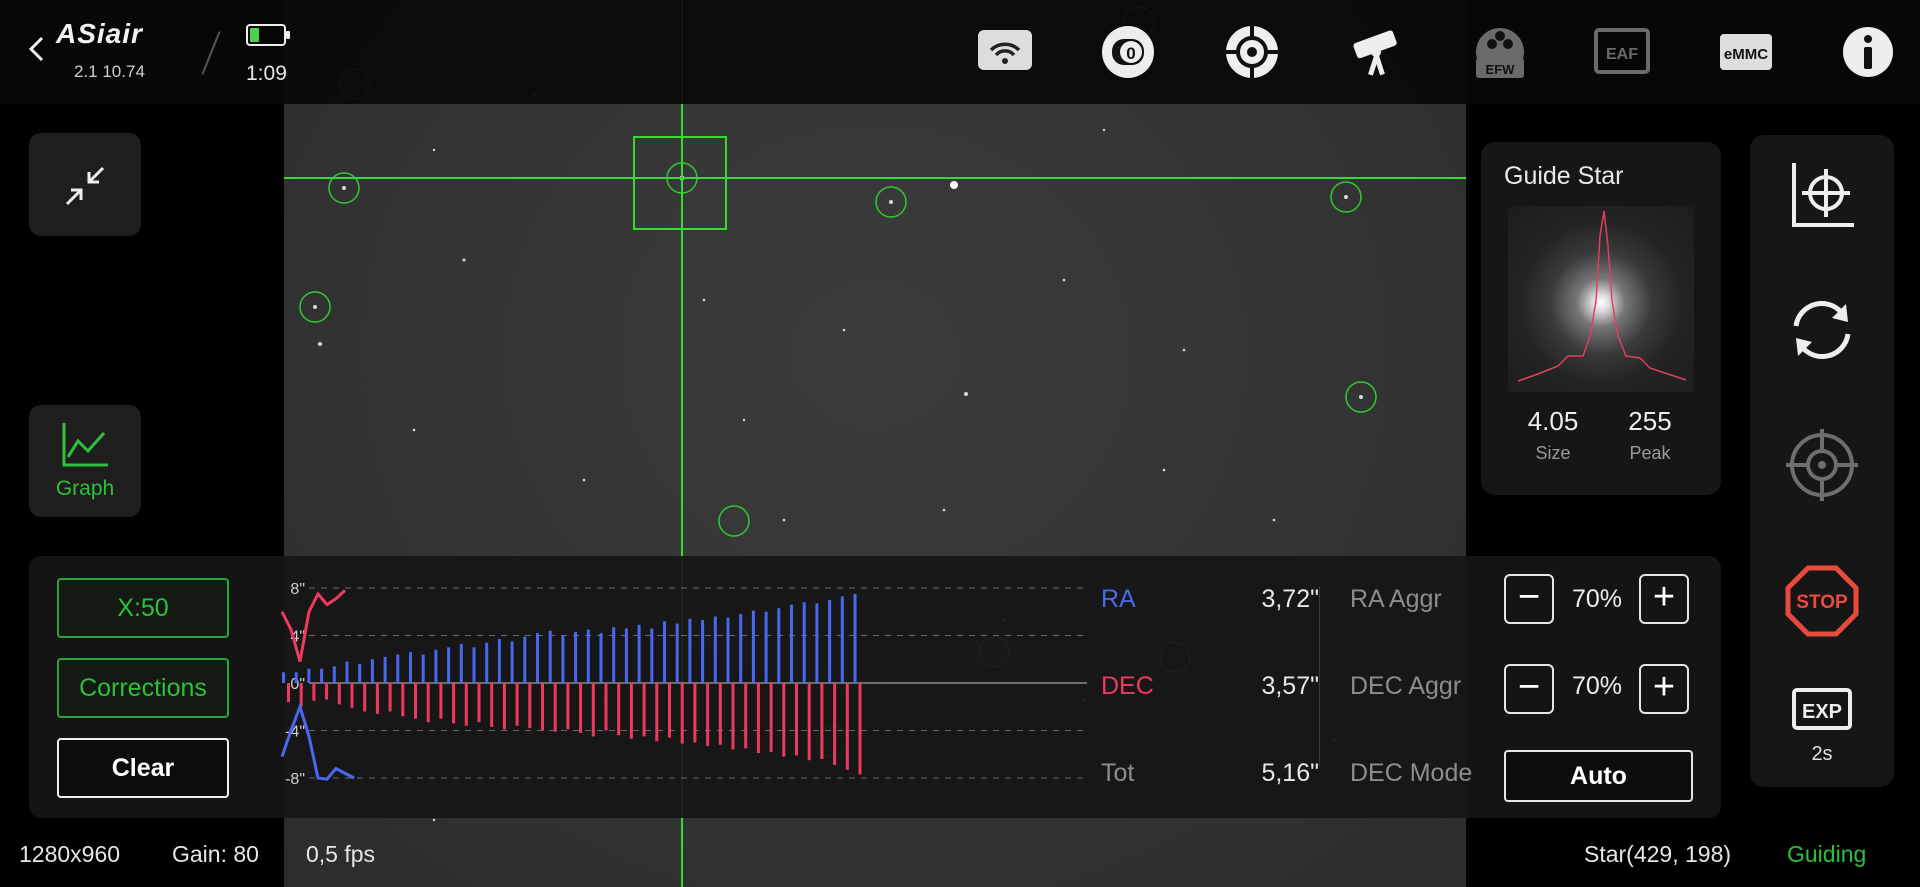 Image resolution: width=1920 pixels, height=887 pixels. I want to click on calibrate-icon, so click(1822, 195).